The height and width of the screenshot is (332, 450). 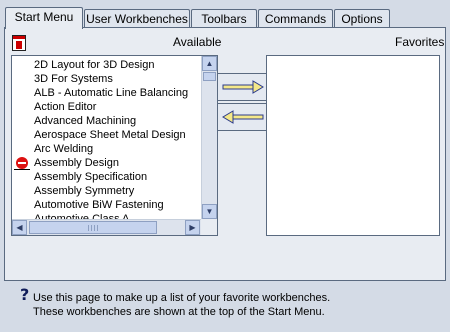 I want to click on add-to-favorites-button, so click(x=242, y=87).